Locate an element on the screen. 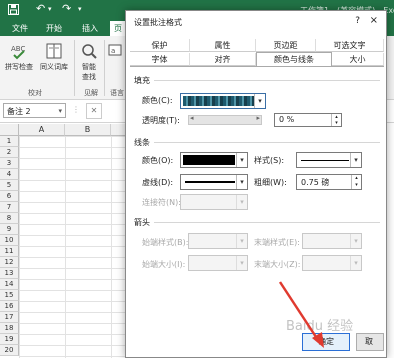 The width and height of the screenshot is (394, 358). line-style-dropdown: ▾ is located at coordinates (329, 160).